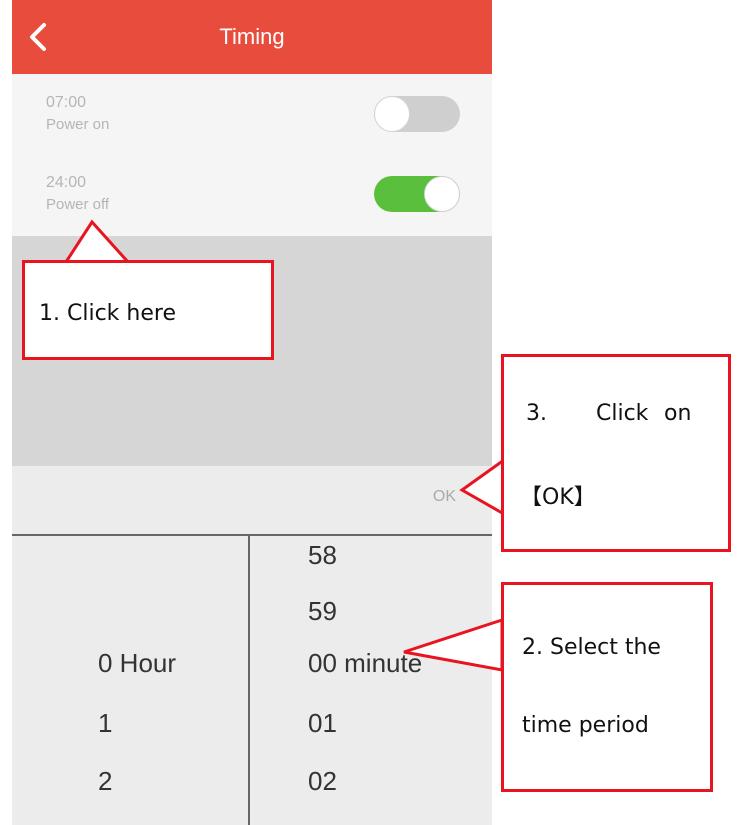 Image resolution: width=740 pixels, height=825 pixels. I want to click on minute-selected: 00 minute, so click(365, 663).